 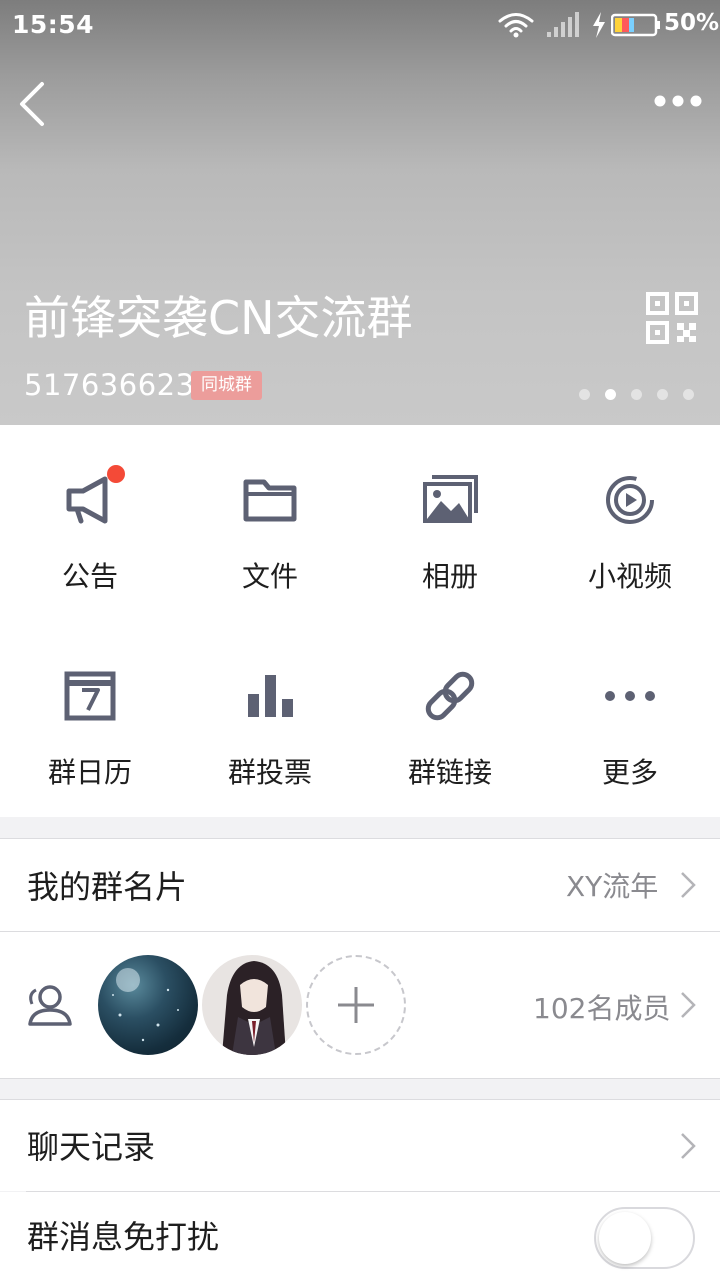 What do you see at coordinates (123, 1237) in the screenshot?
I see `row-title: 群消息免打扰` at bounding box center [123, 1237].